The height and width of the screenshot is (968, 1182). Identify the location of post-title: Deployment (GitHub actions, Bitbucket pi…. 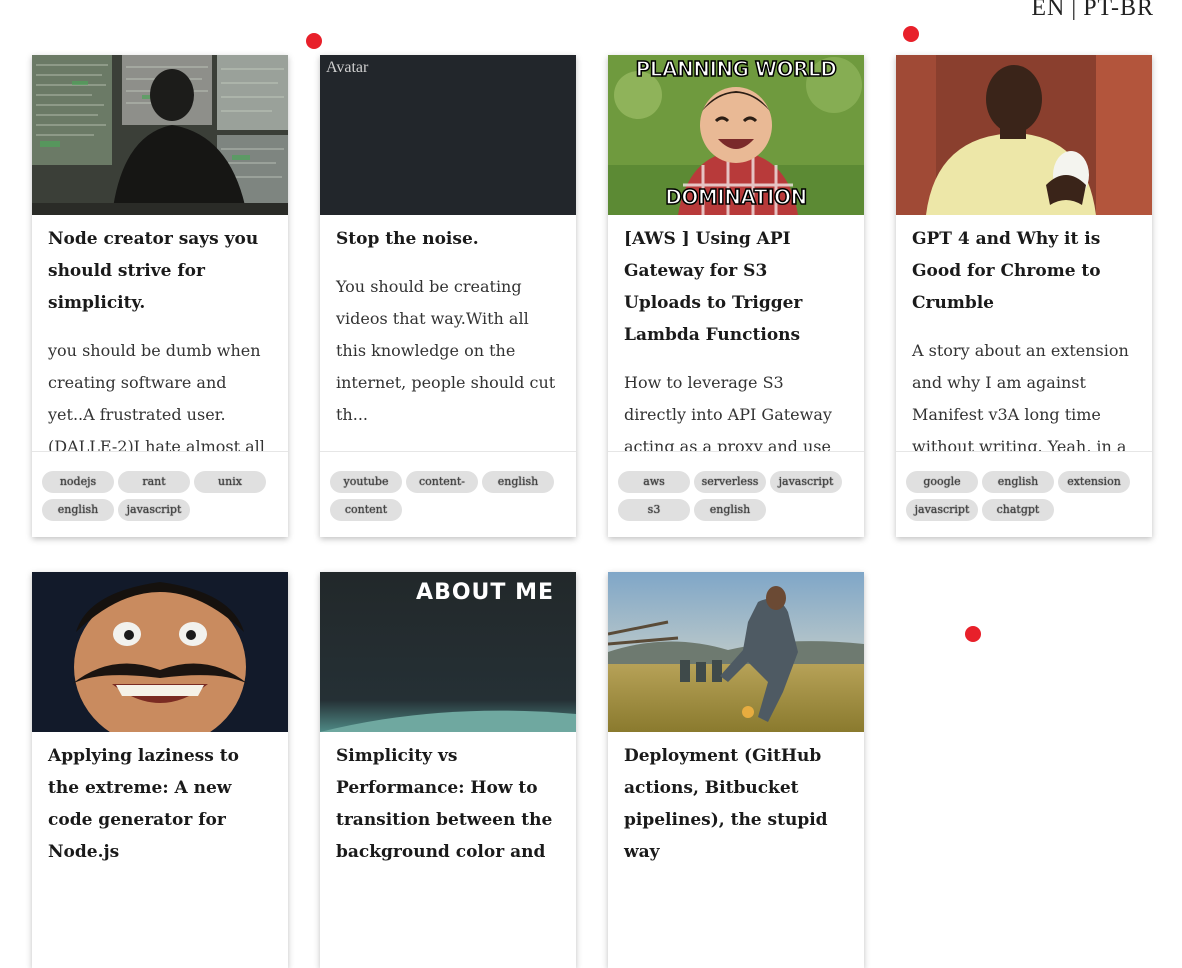
(736, 804).